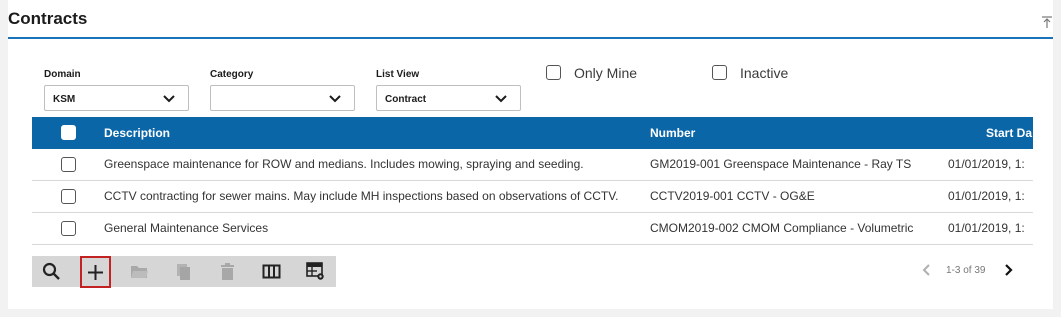 This screenshot has width=1061, height=317. I want to click on list-view-label: List View, so click(398, 74).